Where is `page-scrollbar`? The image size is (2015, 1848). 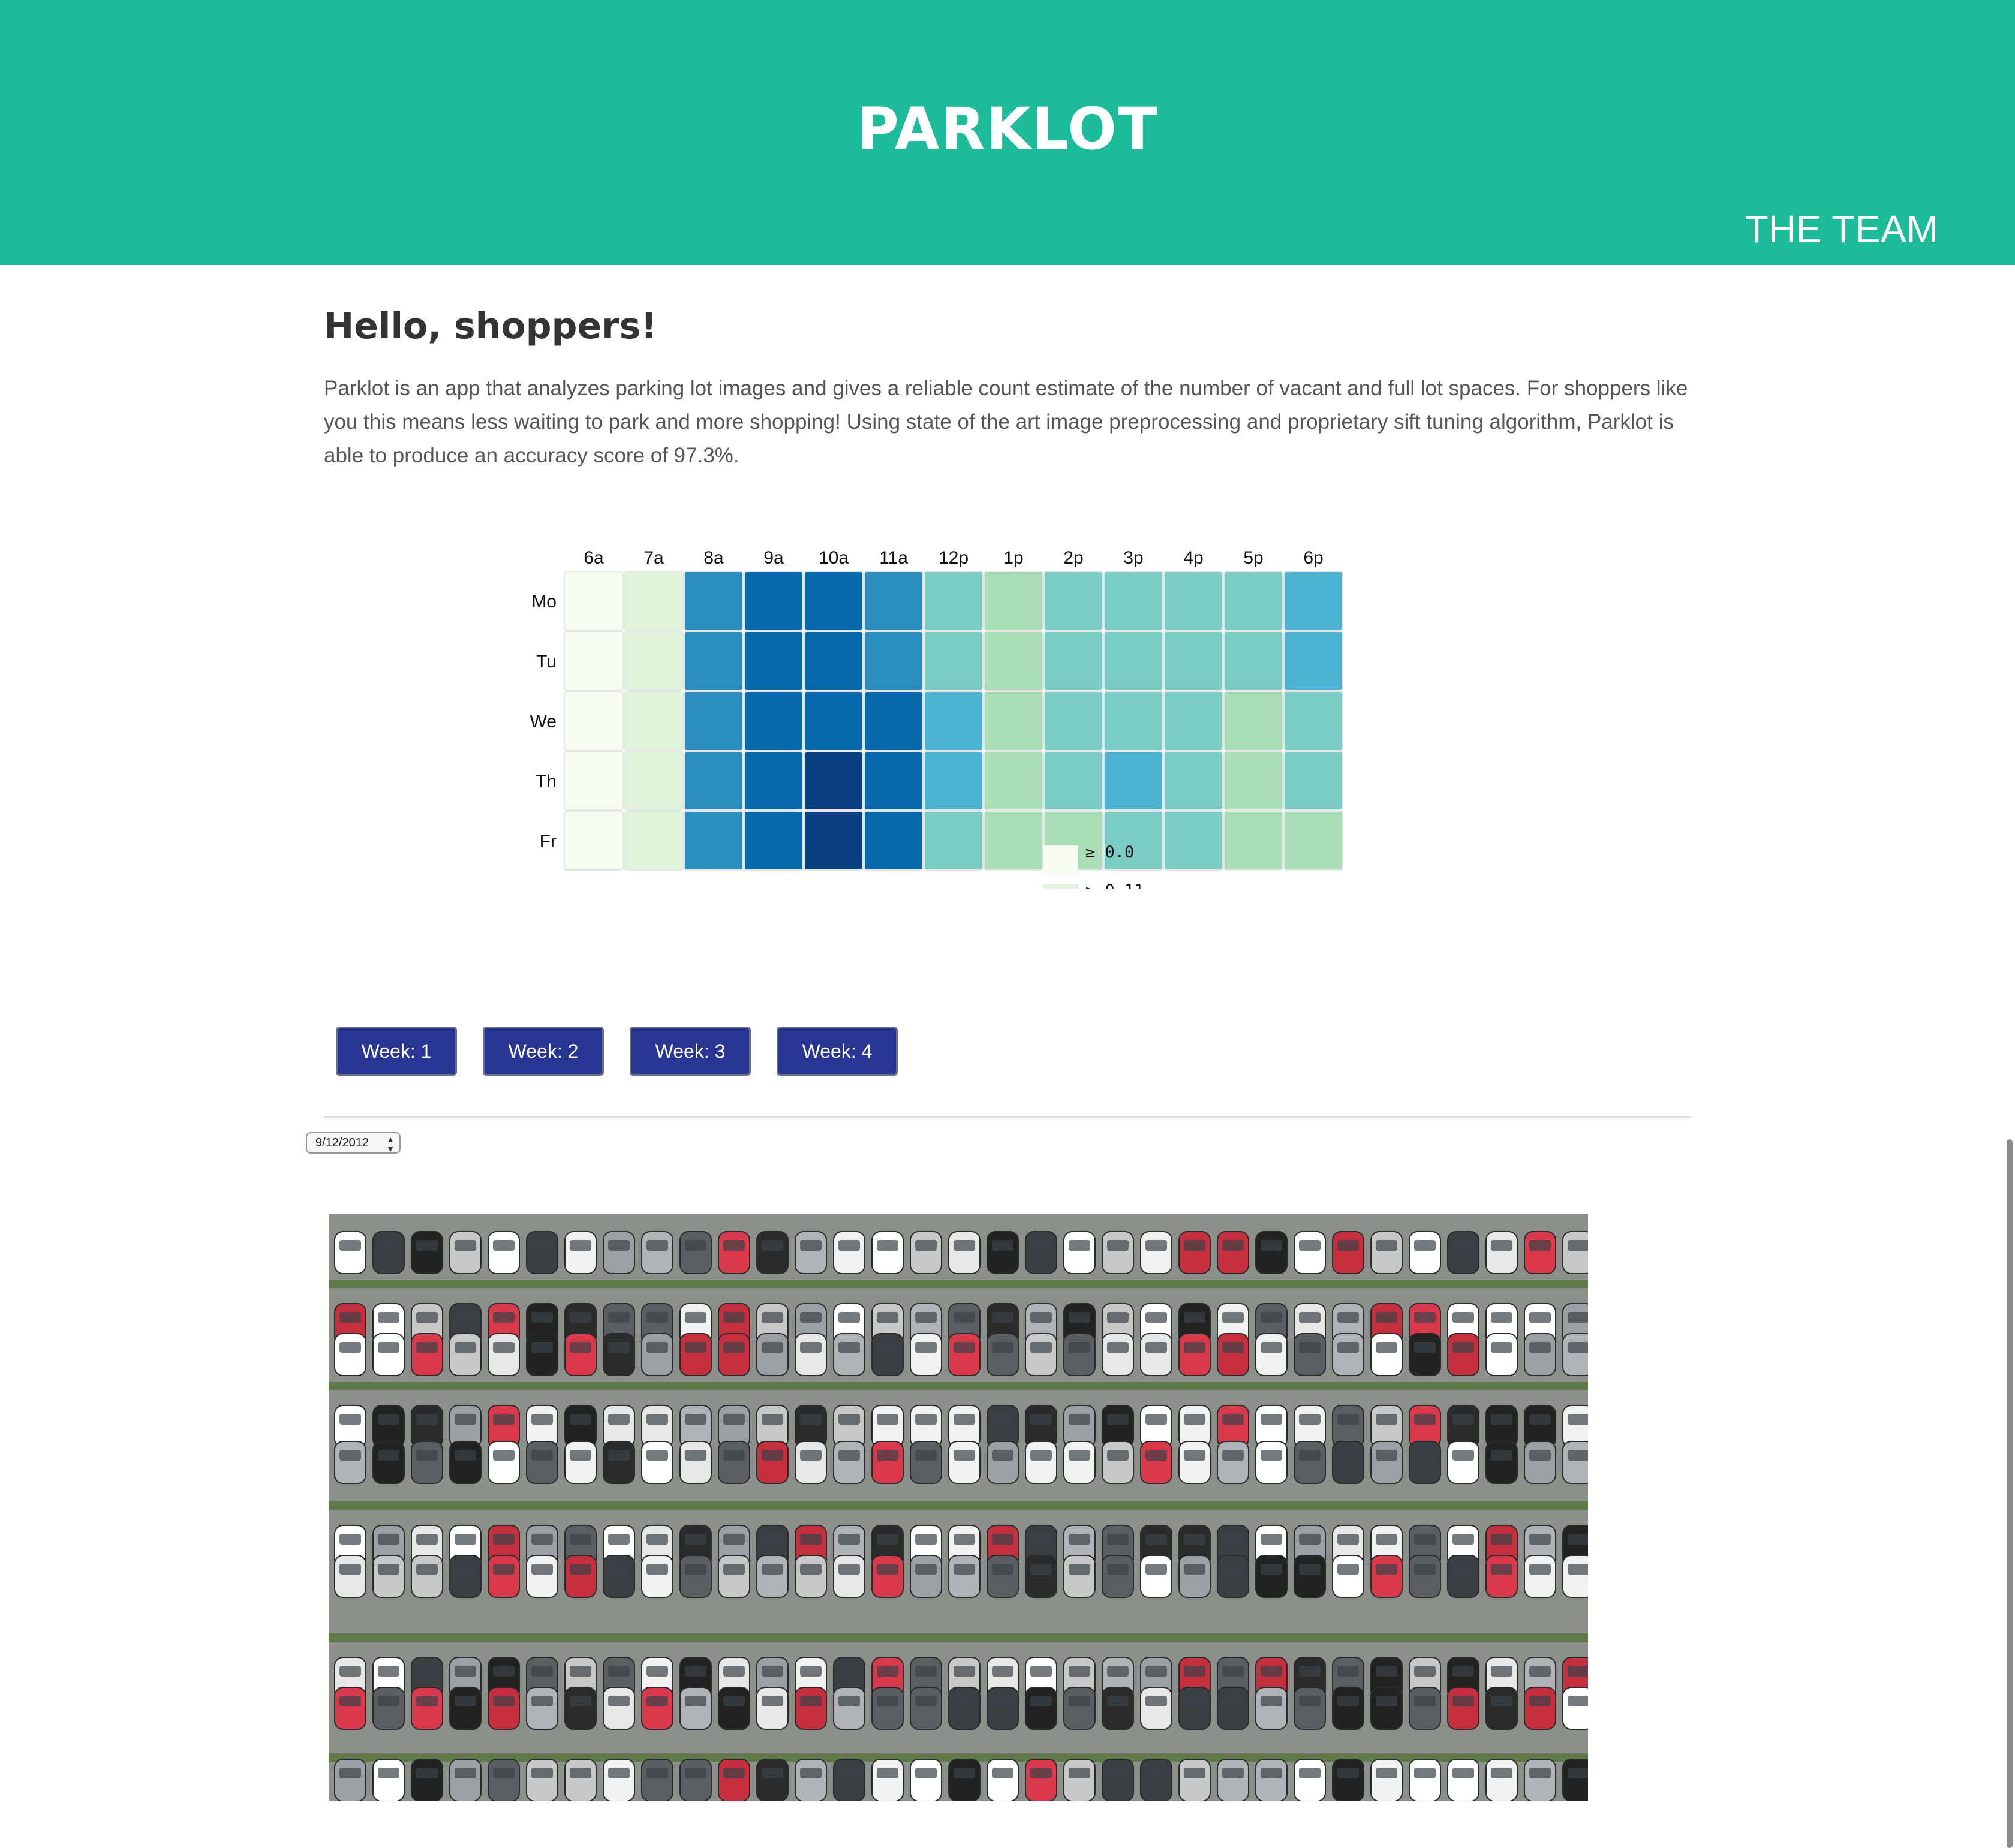 page-scrollbar is located at coordinates (2010, 1494).